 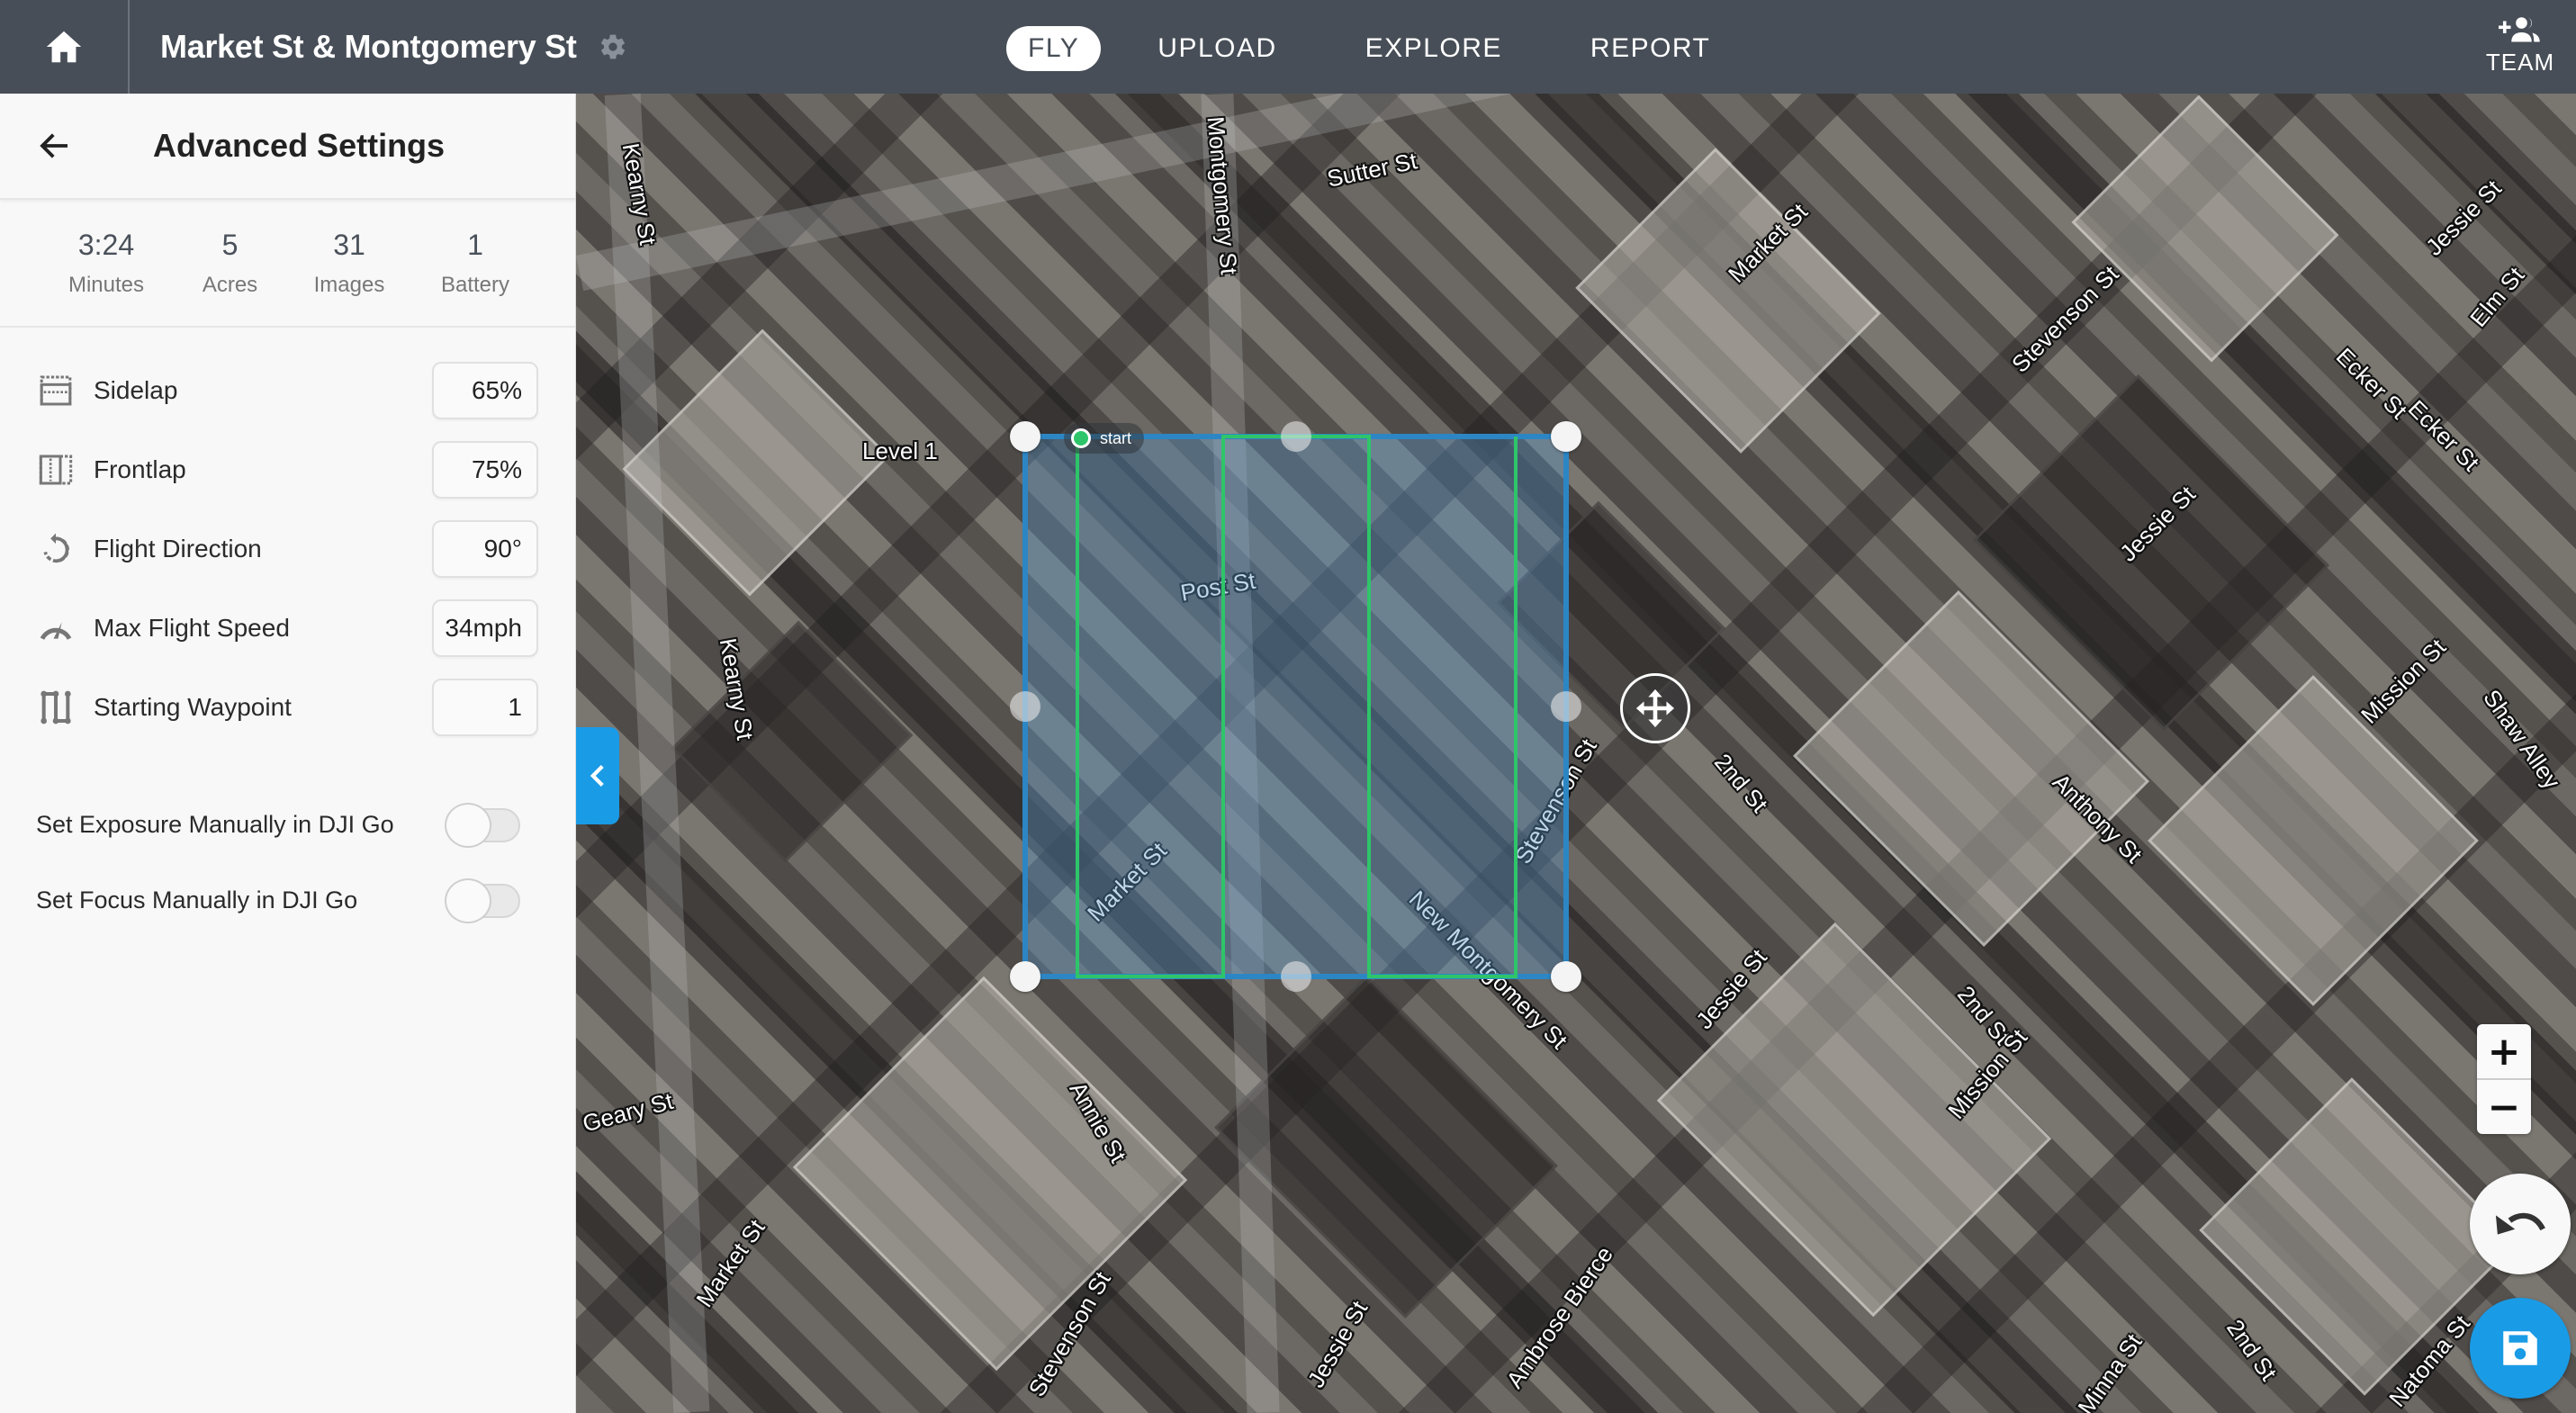 I want to click on arrow-left-icon, so click(x=54, y=146).